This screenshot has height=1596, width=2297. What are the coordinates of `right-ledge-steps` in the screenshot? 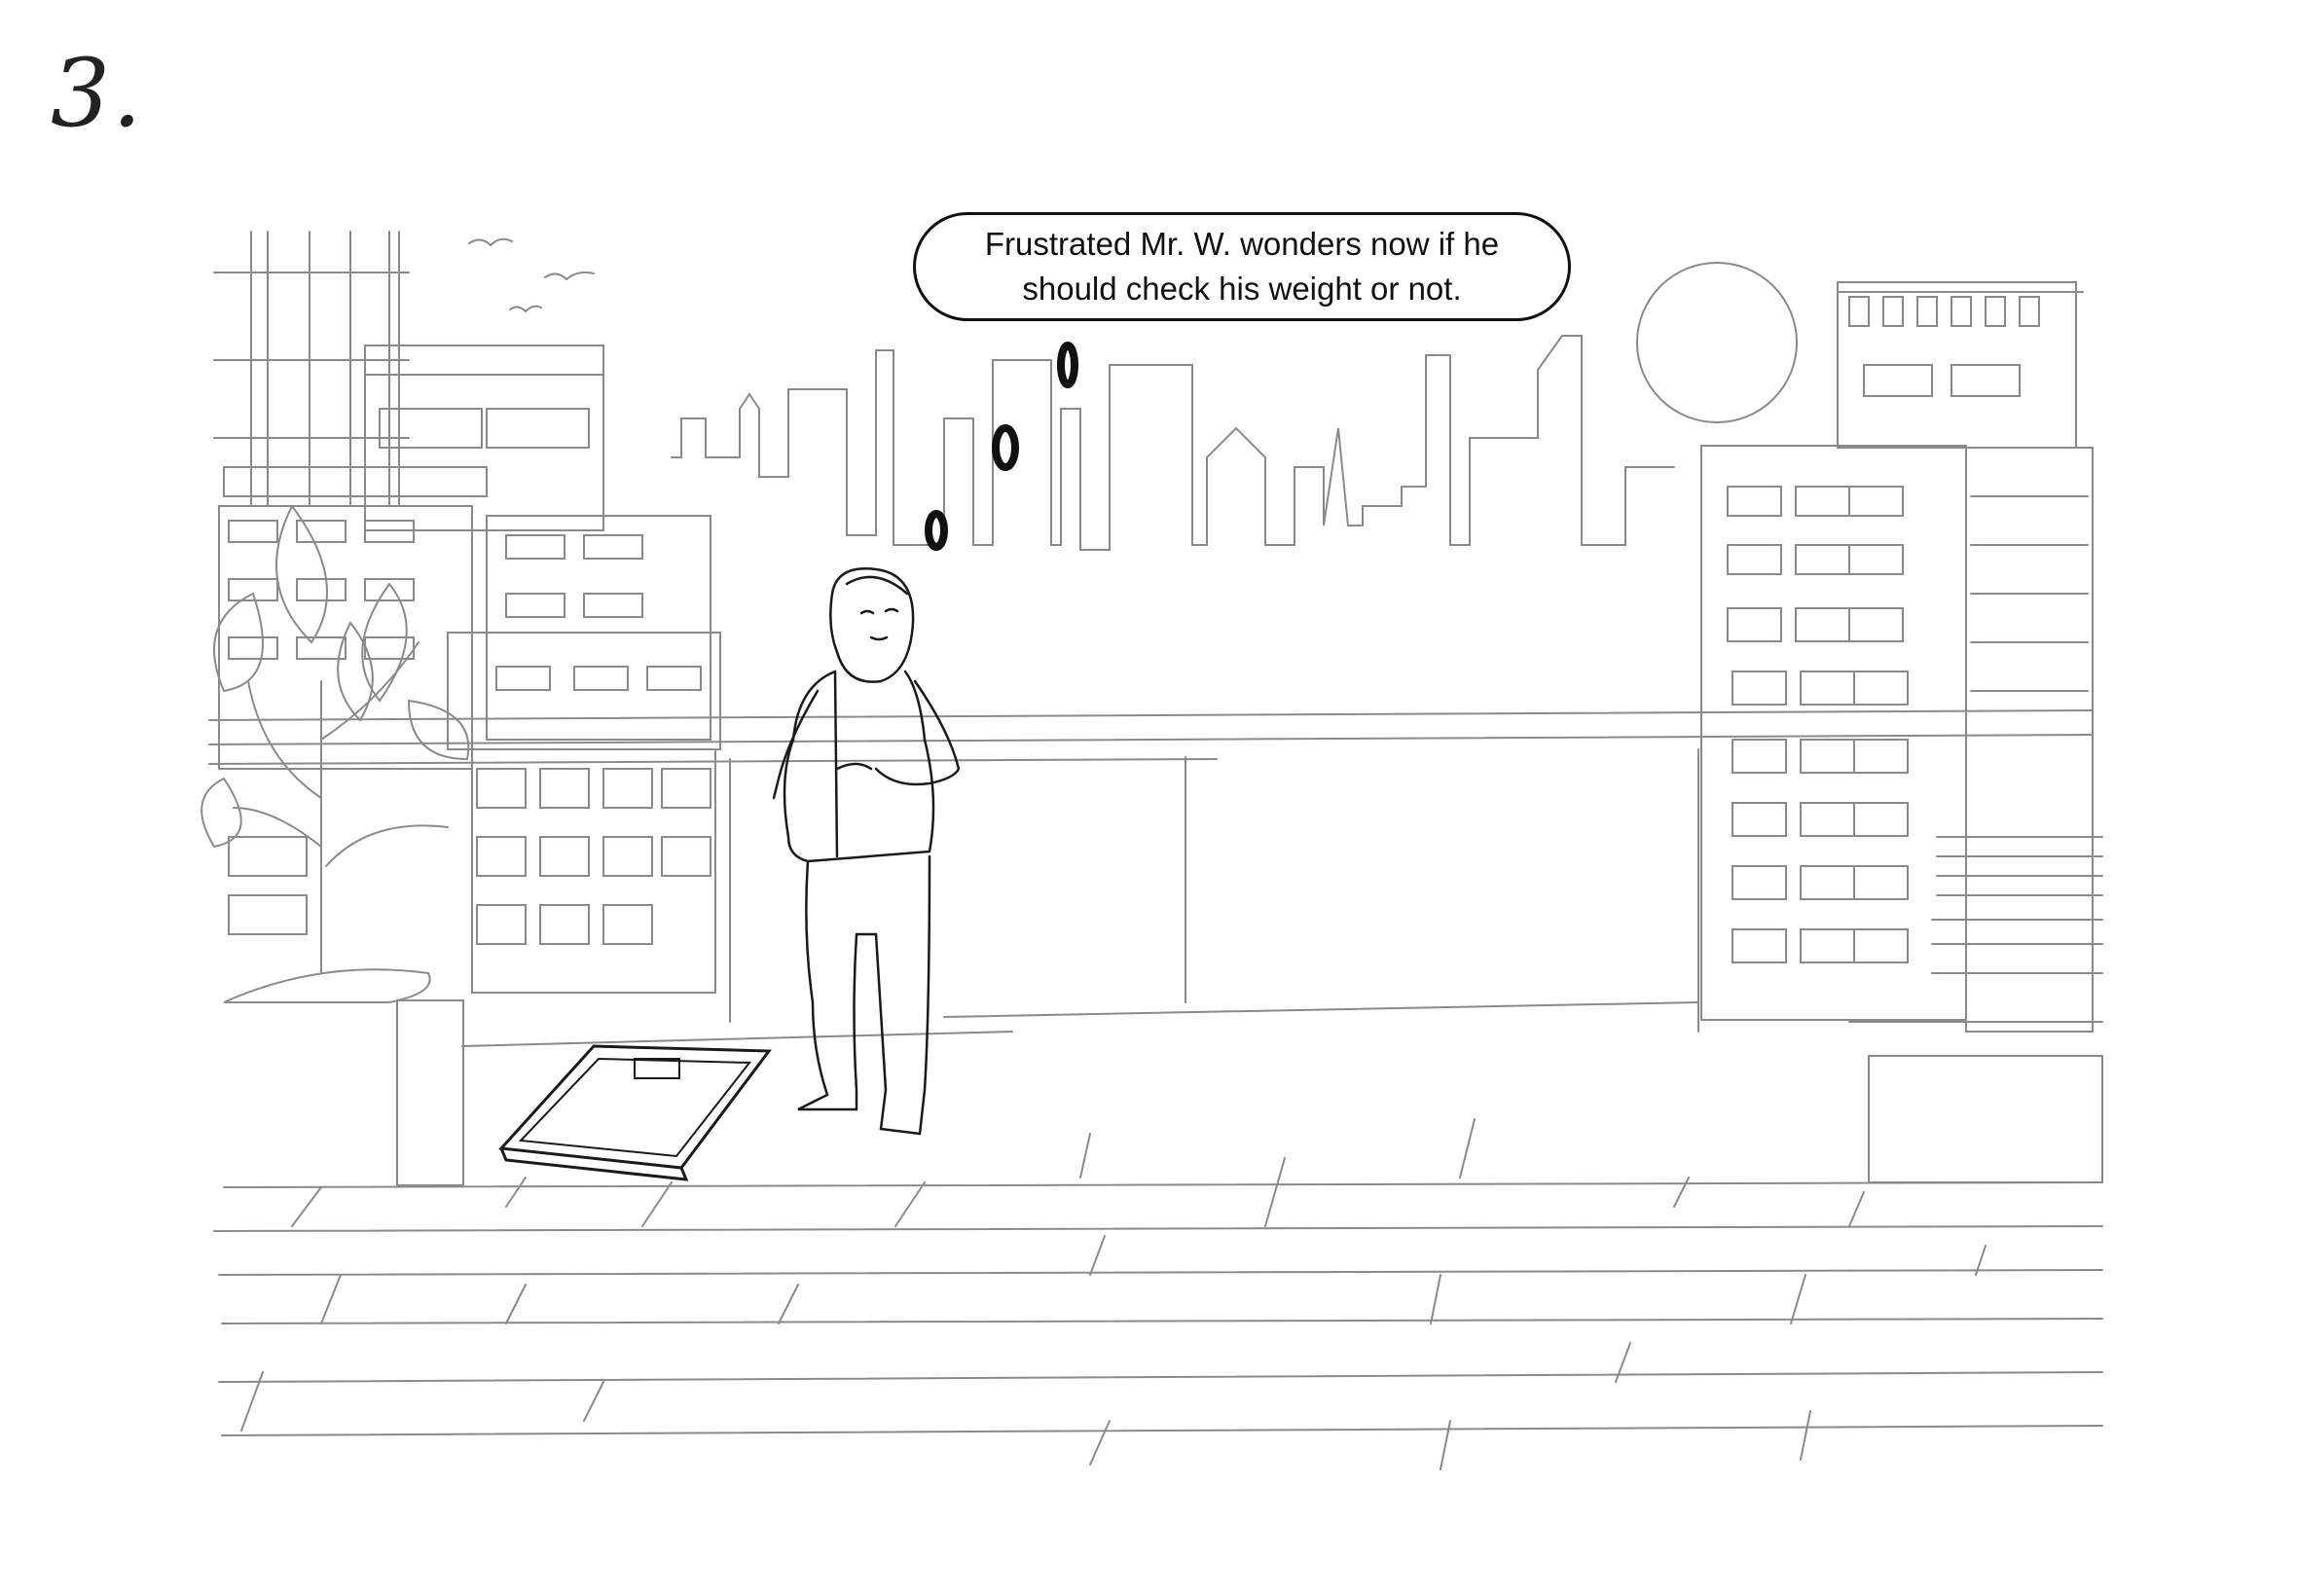 It's located at (1975, 1009).